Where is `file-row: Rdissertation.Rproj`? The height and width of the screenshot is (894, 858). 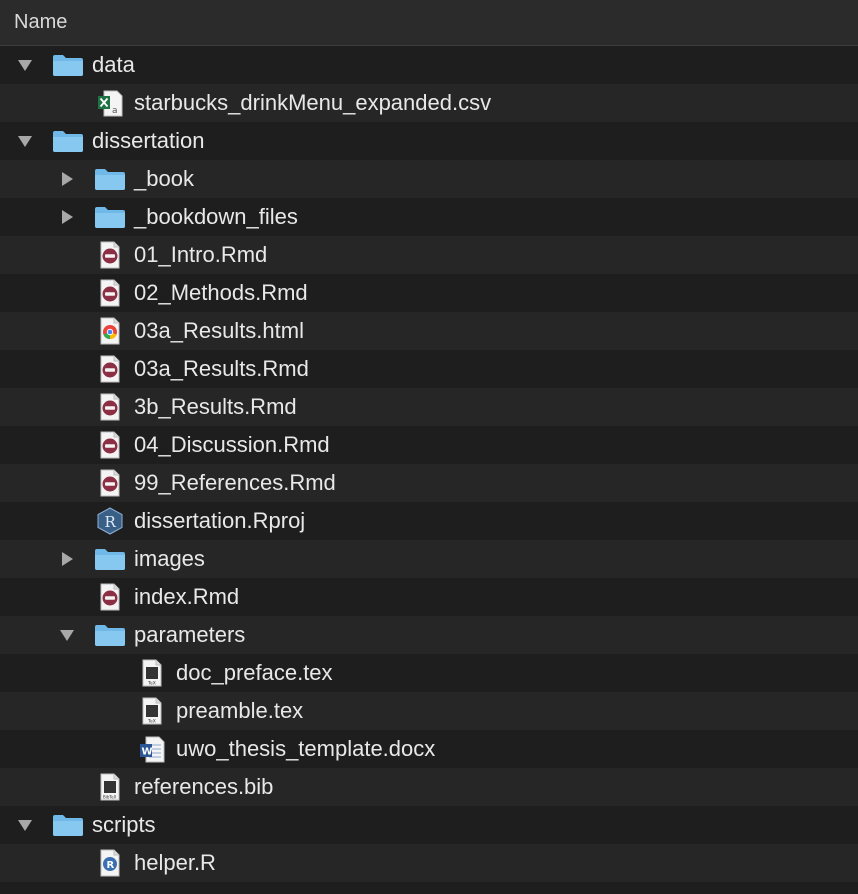
file-row: Rdissertation.Rproj is located at coordinates (429, 521).